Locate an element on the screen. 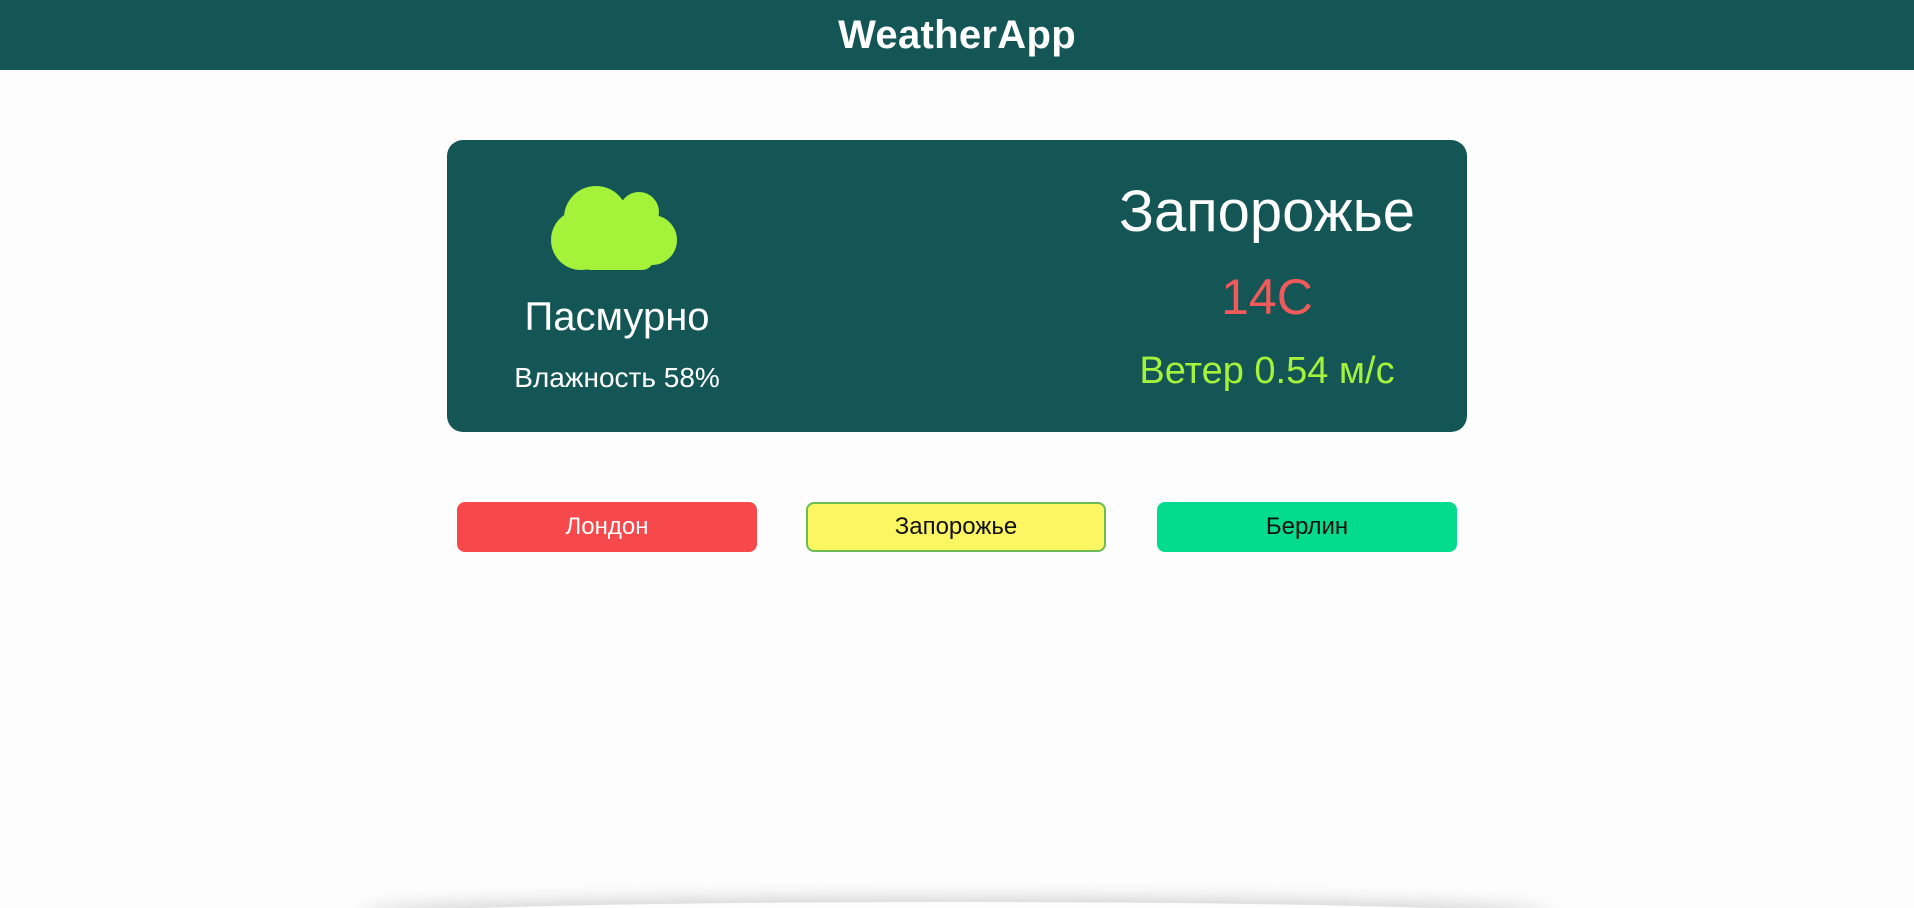 The width and height of the screenshot is (1914, 908). app-title: WeatherApp is located at coordinates (957, 34).